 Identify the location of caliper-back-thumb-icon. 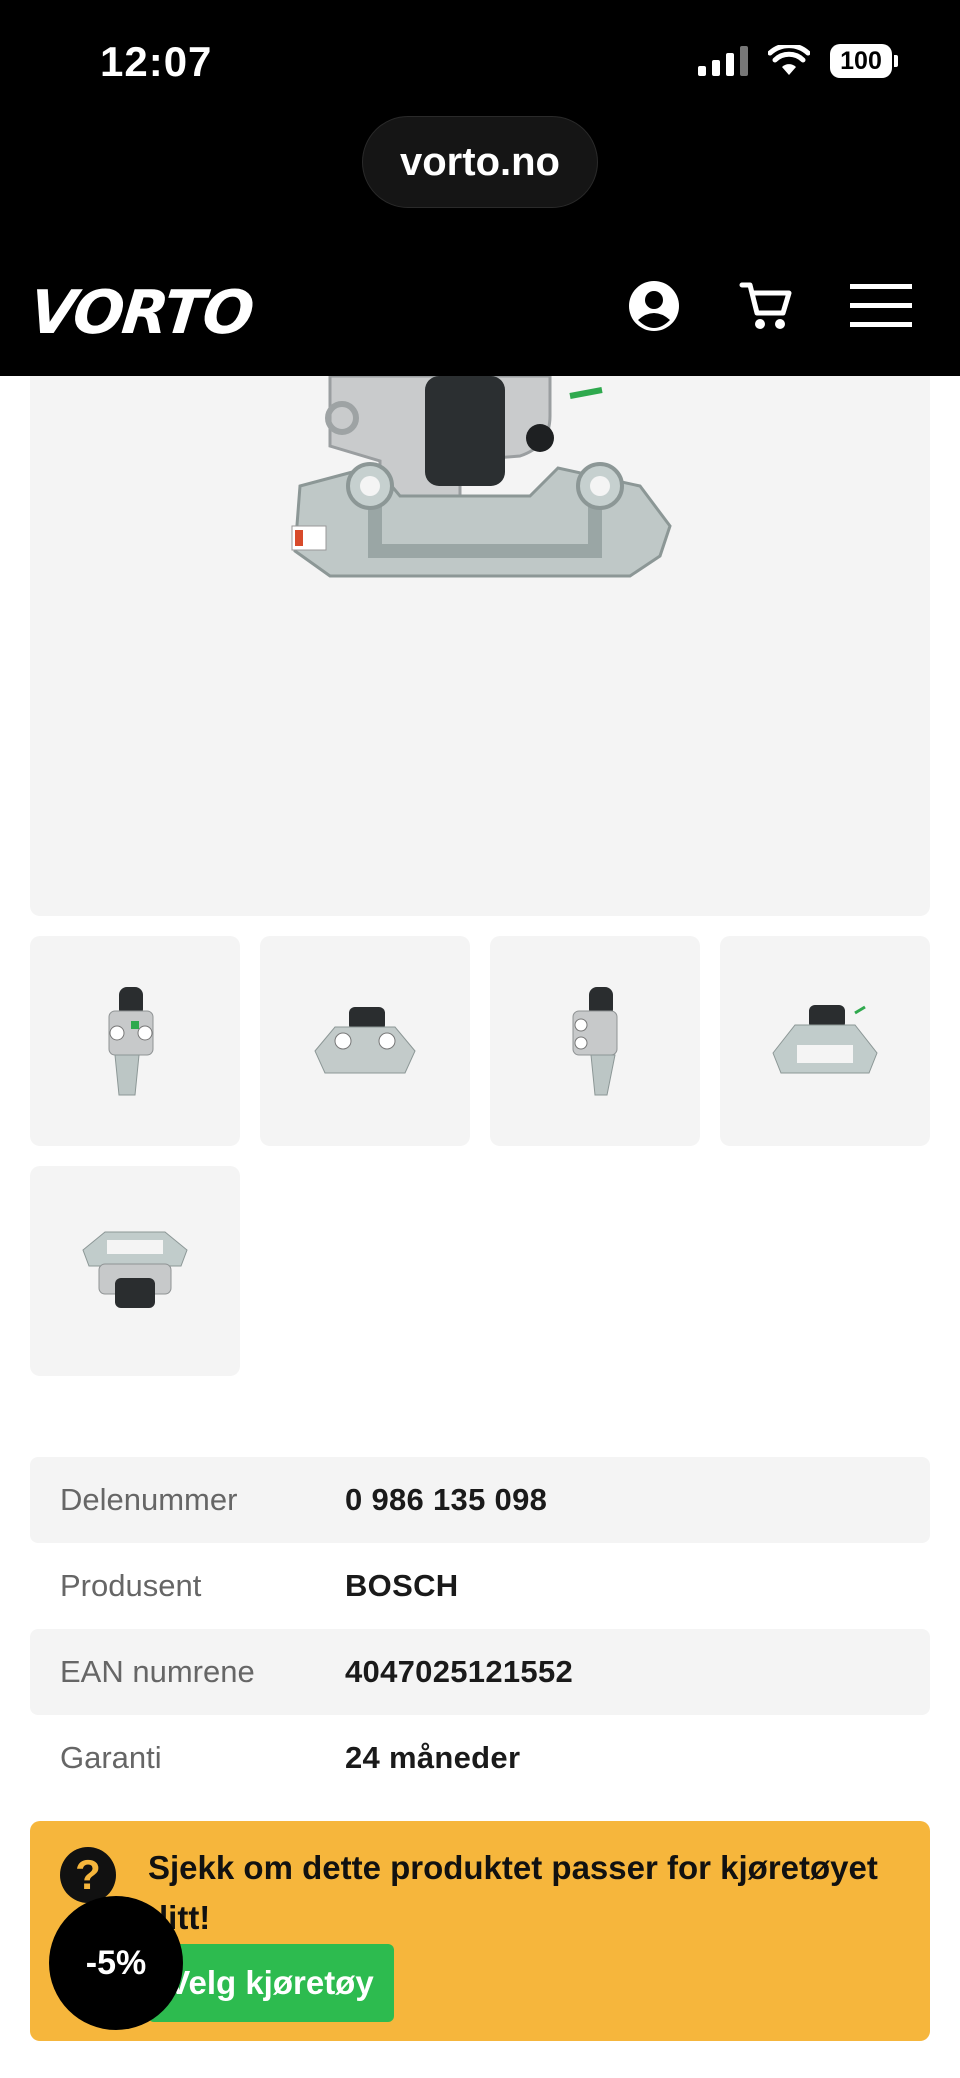
(135, 1269).